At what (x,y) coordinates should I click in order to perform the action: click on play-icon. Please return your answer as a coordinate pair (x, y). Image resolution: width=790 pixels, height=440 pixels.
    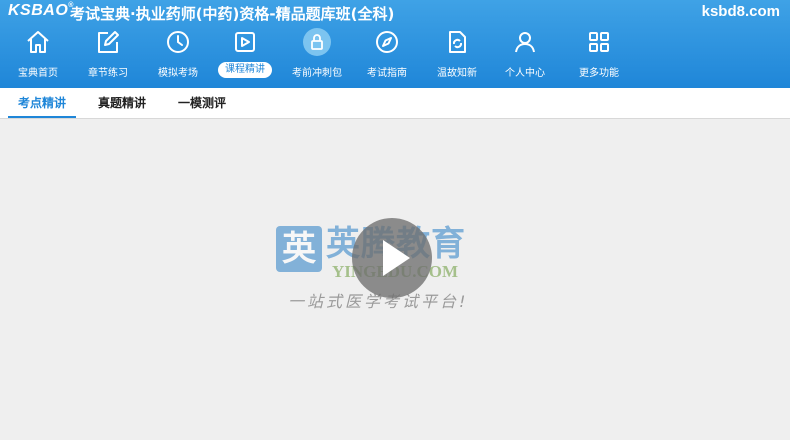
    Looking at the image, I should click on (396, 258).